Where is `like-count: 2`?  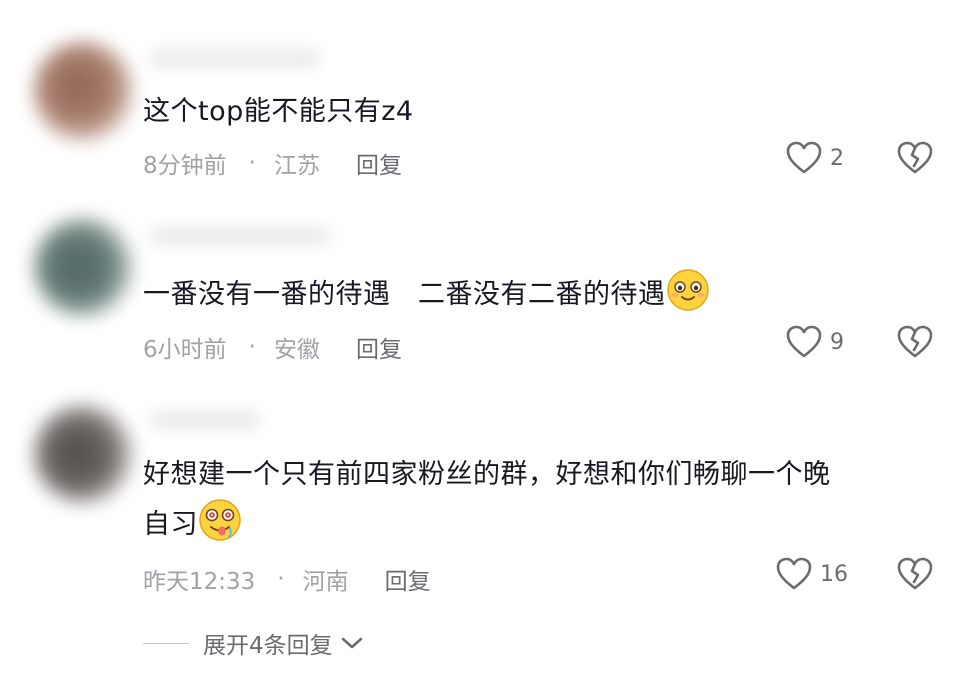
like-count: 2 is located at coordinates (837, 158).